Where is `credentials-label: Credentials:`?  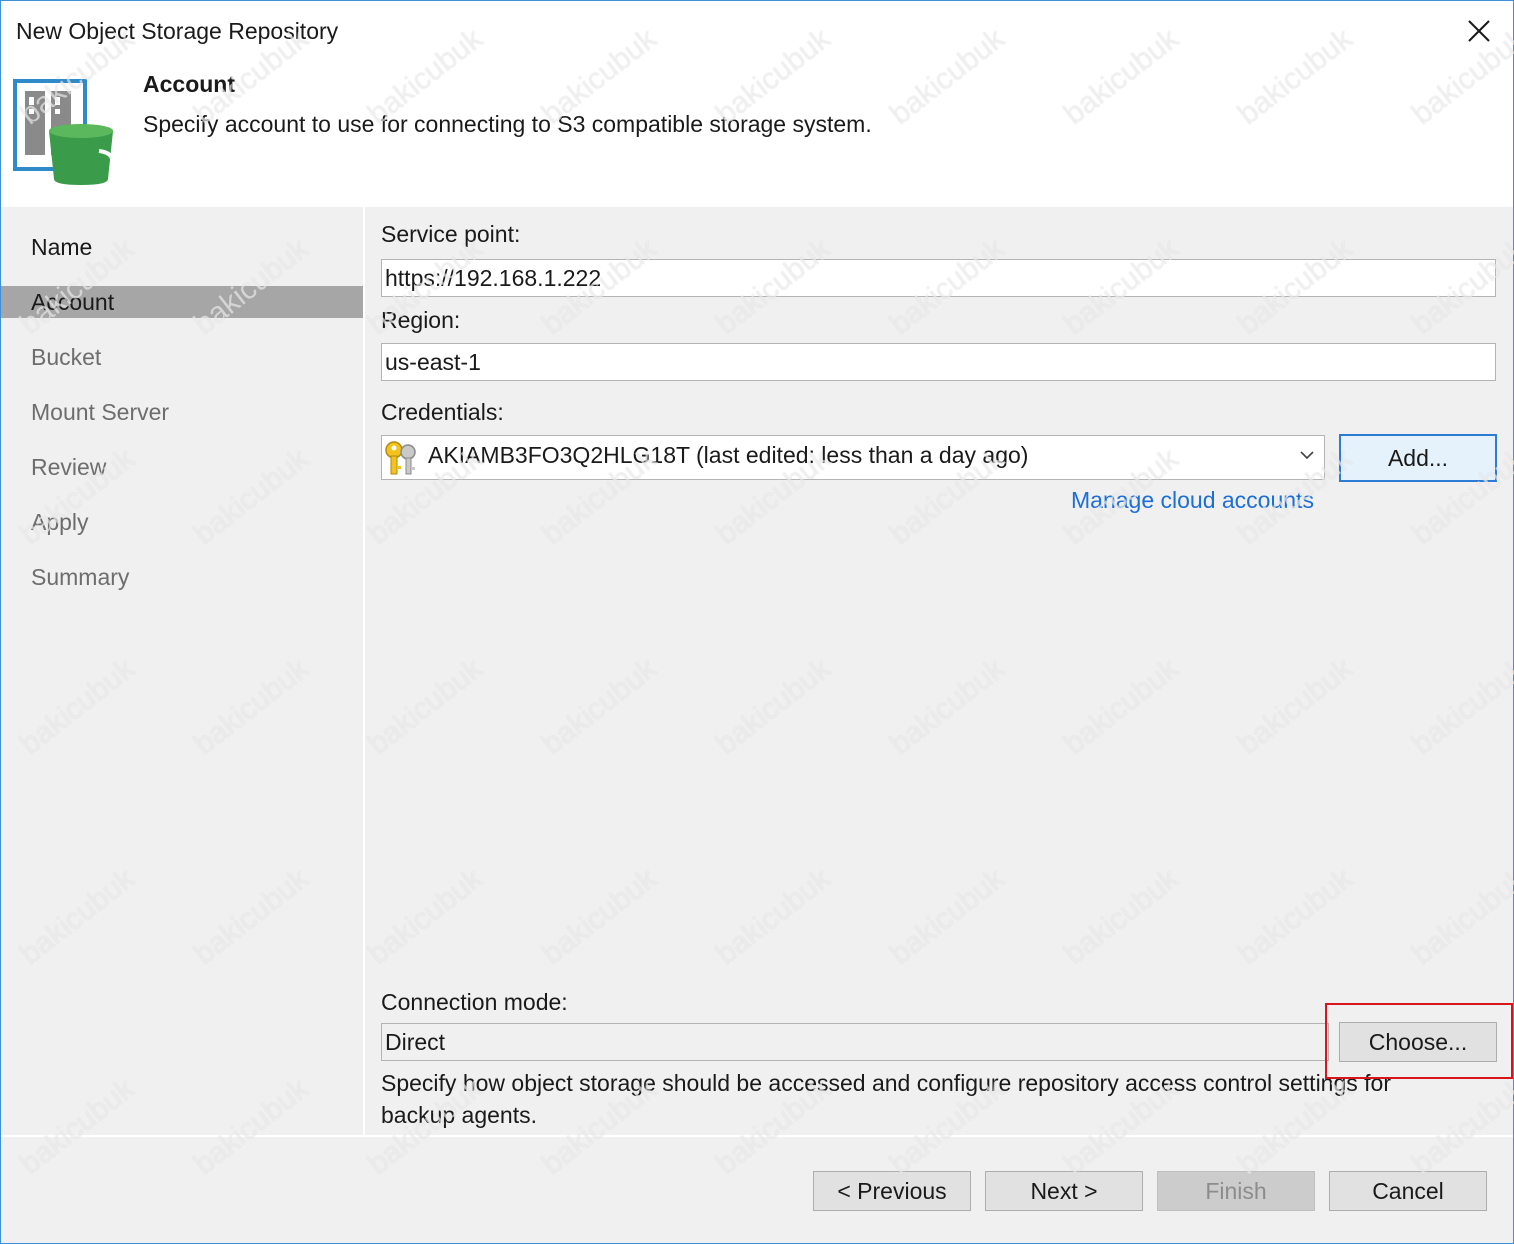 credentials-label: Credentials: is located at coordinates (442, 412).